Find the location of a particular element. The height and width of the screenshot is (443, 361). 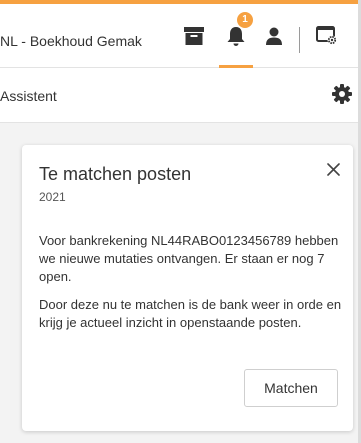

screen-settings-icon is located at coordinates (327, 35).